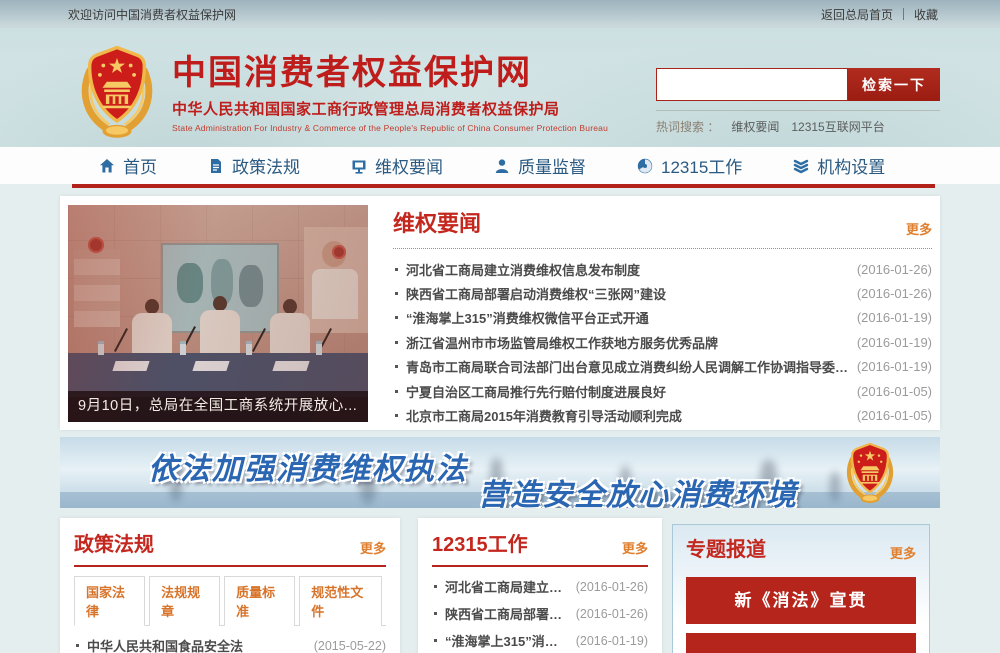 This screenshot has width=1000, height=653. What do you see at coordinates (627, 415) in the screenshot?
I see `news-item-link: 北京市工商局2015年消费教育引导活动顺利完成` at bounding box center [627, 415].